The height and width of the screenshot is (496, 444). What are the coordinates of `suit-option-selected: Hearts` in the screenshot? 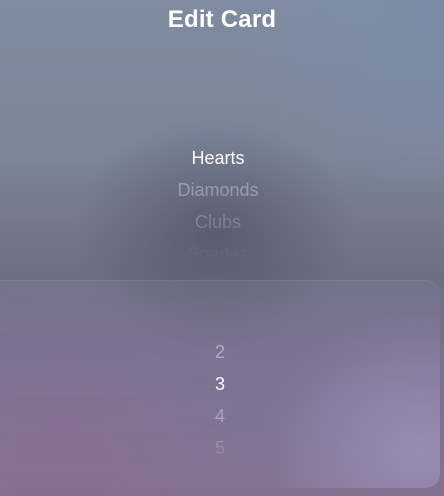 It's located at (218, 158).